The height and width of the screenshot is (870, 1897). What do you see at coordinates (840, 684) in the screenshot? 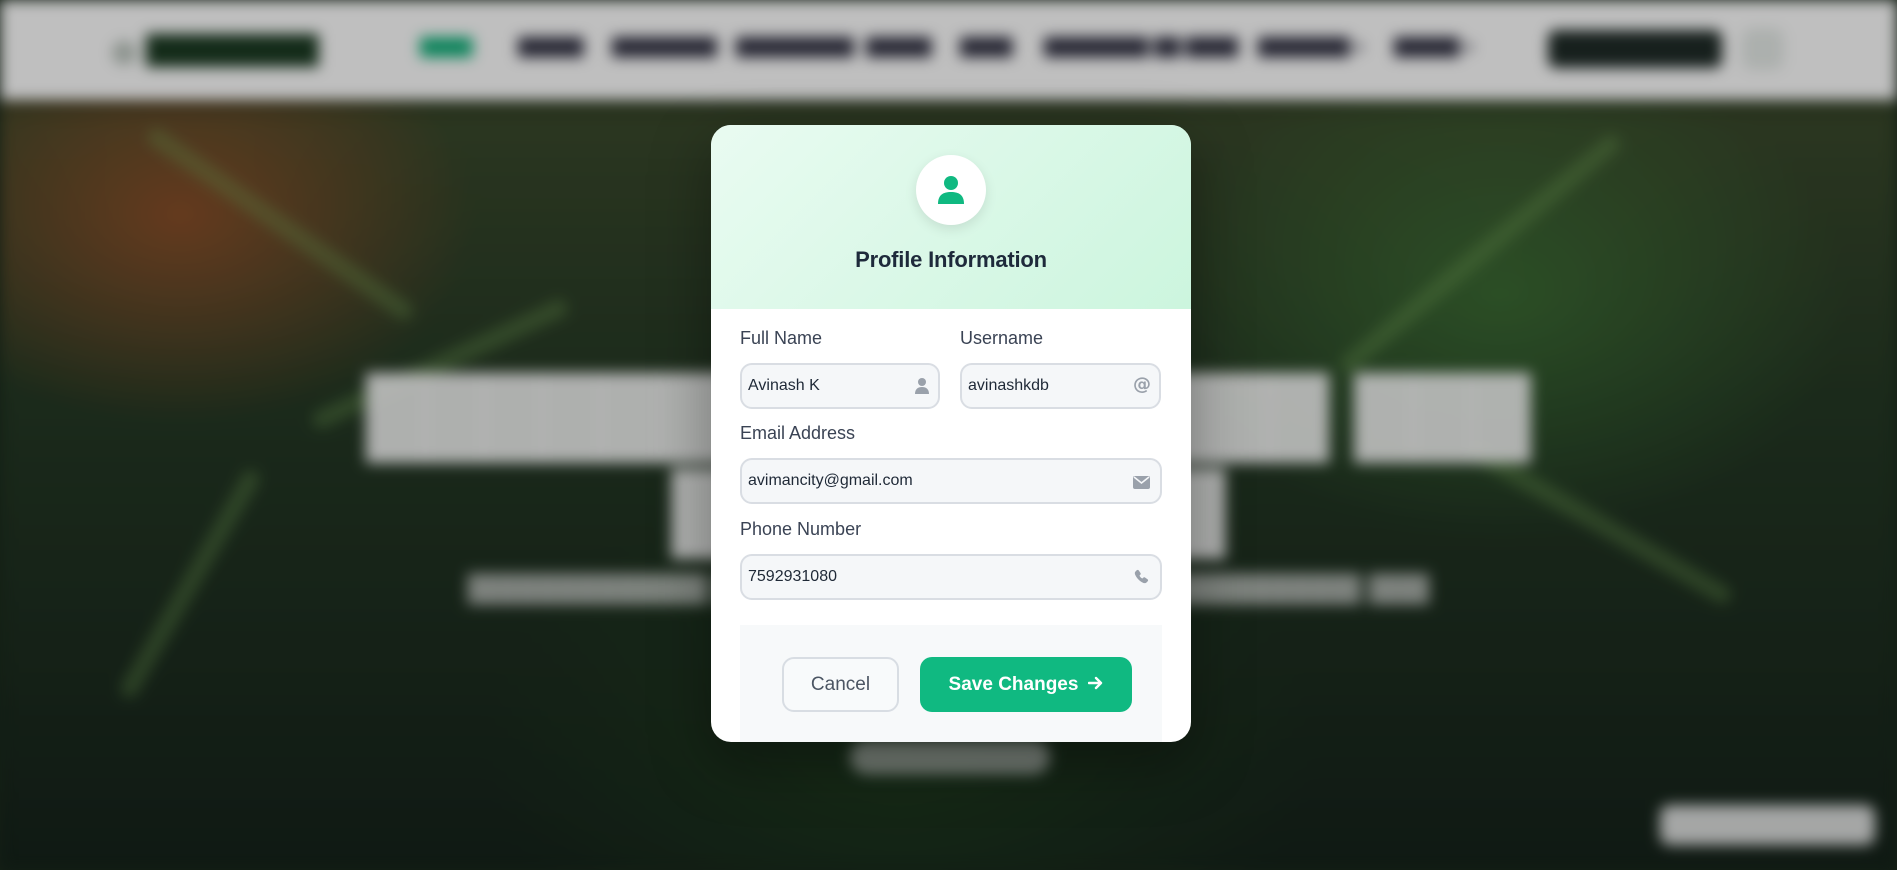
I see `cancel-button: Cancel` at bounding box center [840, 684].